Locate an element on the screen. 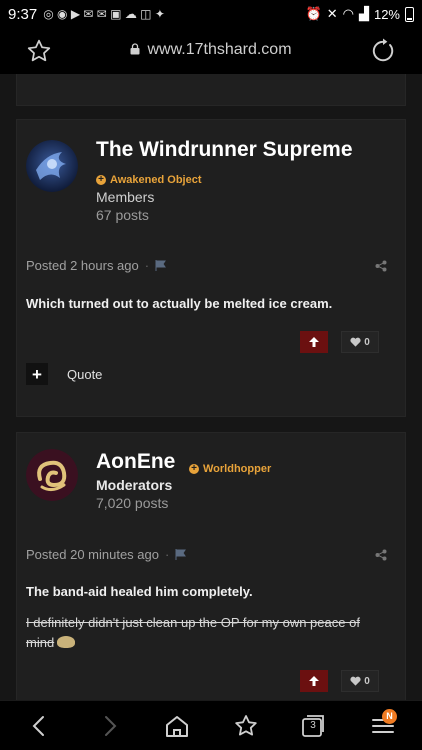 The image size is (422, 750). post-actions: + Quote is located at coordinates (64, 374).